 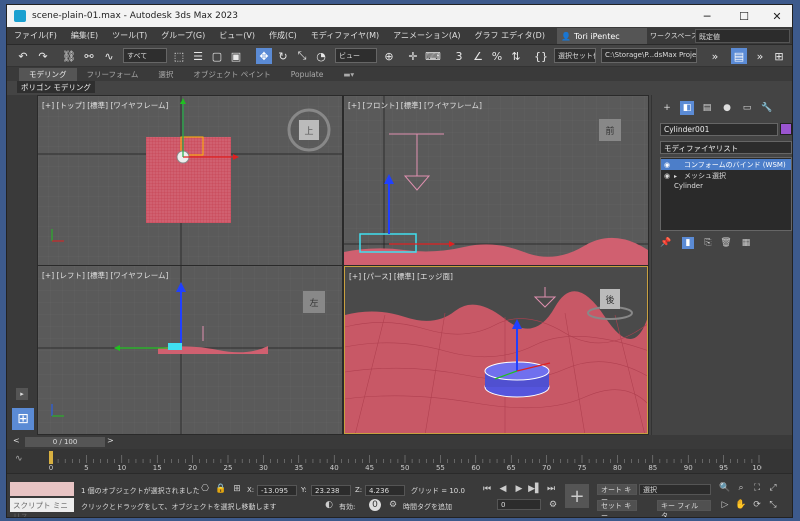 I want to click on zoom-extents-all-icon: ⤢, so click(x=773, y=488).